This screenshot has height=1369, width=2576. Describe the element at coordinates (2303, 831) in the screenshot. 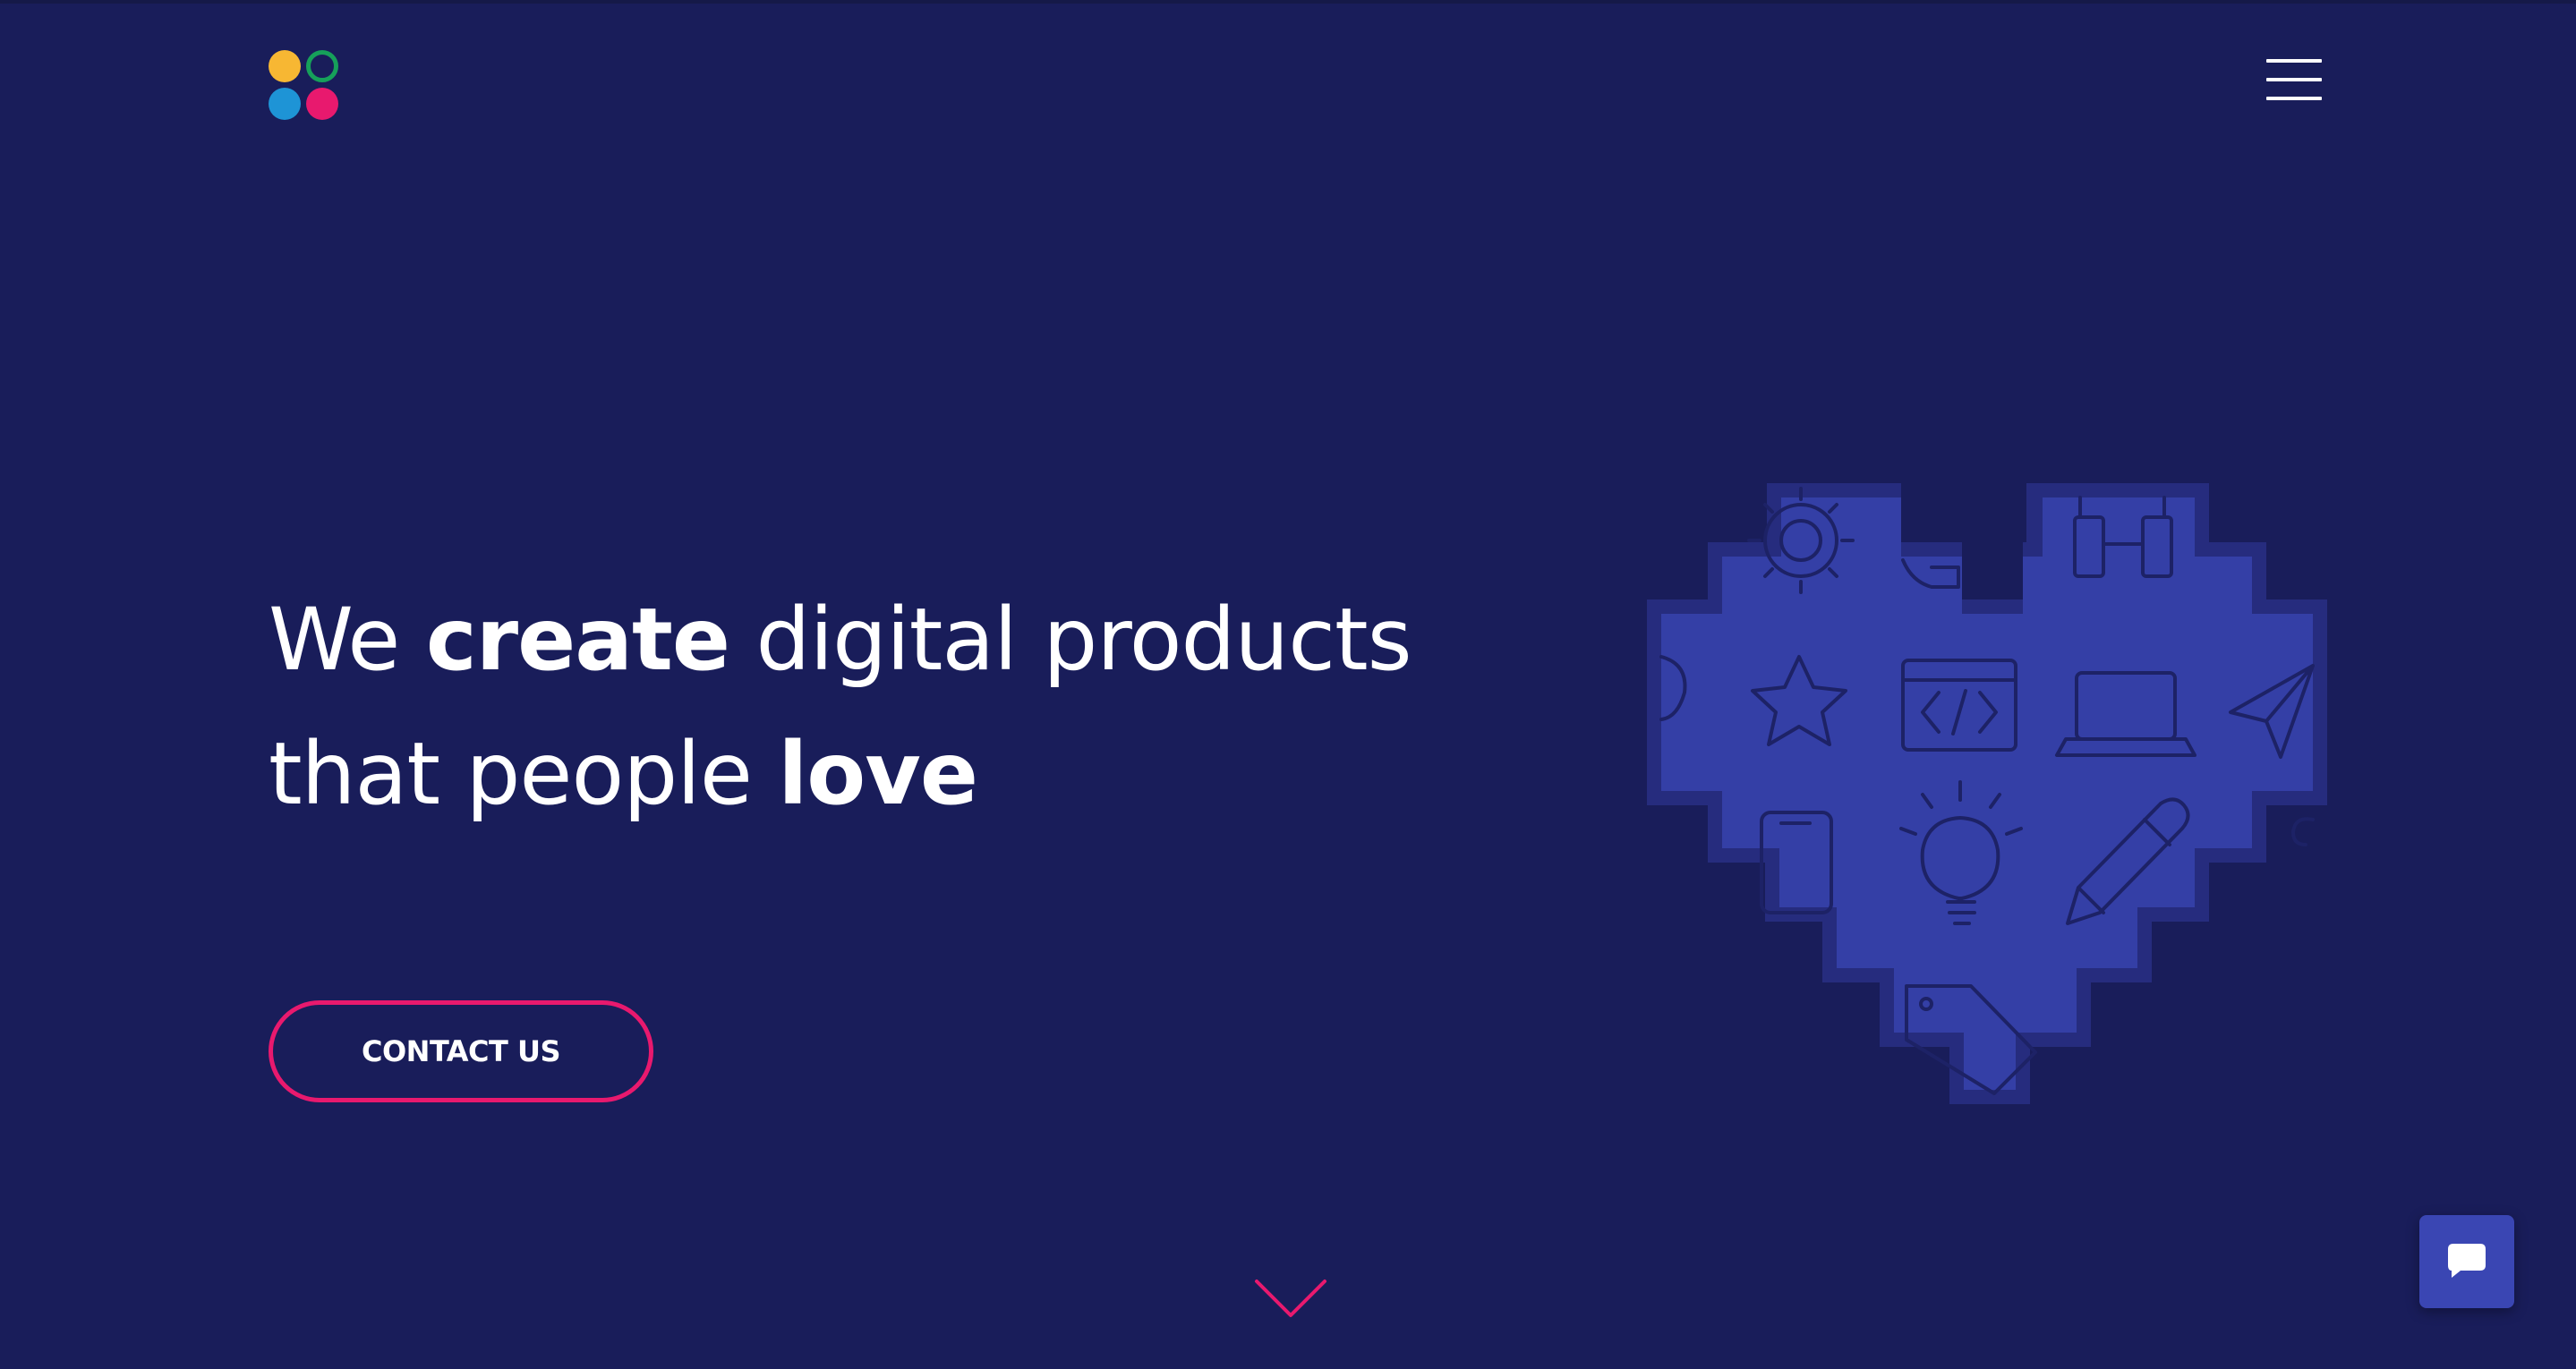

I see `hook-icon` at that location.